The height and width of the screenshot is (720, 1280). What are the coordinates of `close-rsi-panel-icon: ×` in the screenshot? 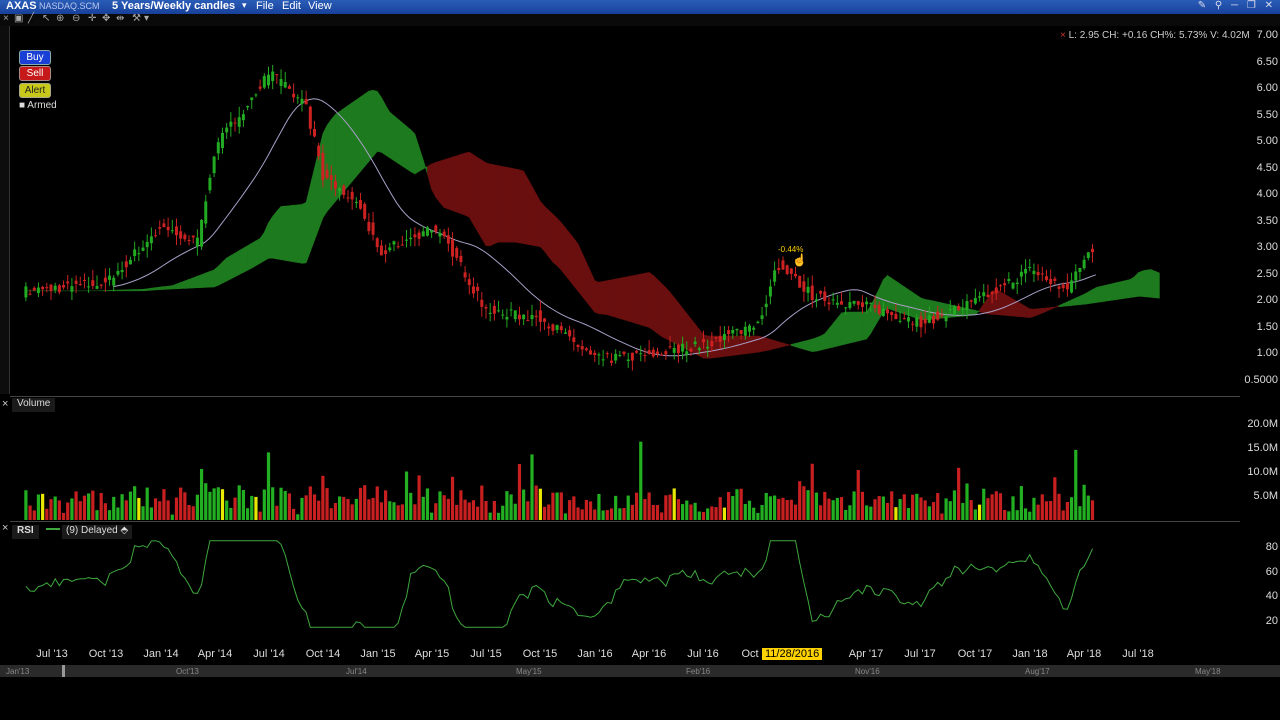 It's located at (5, 528).